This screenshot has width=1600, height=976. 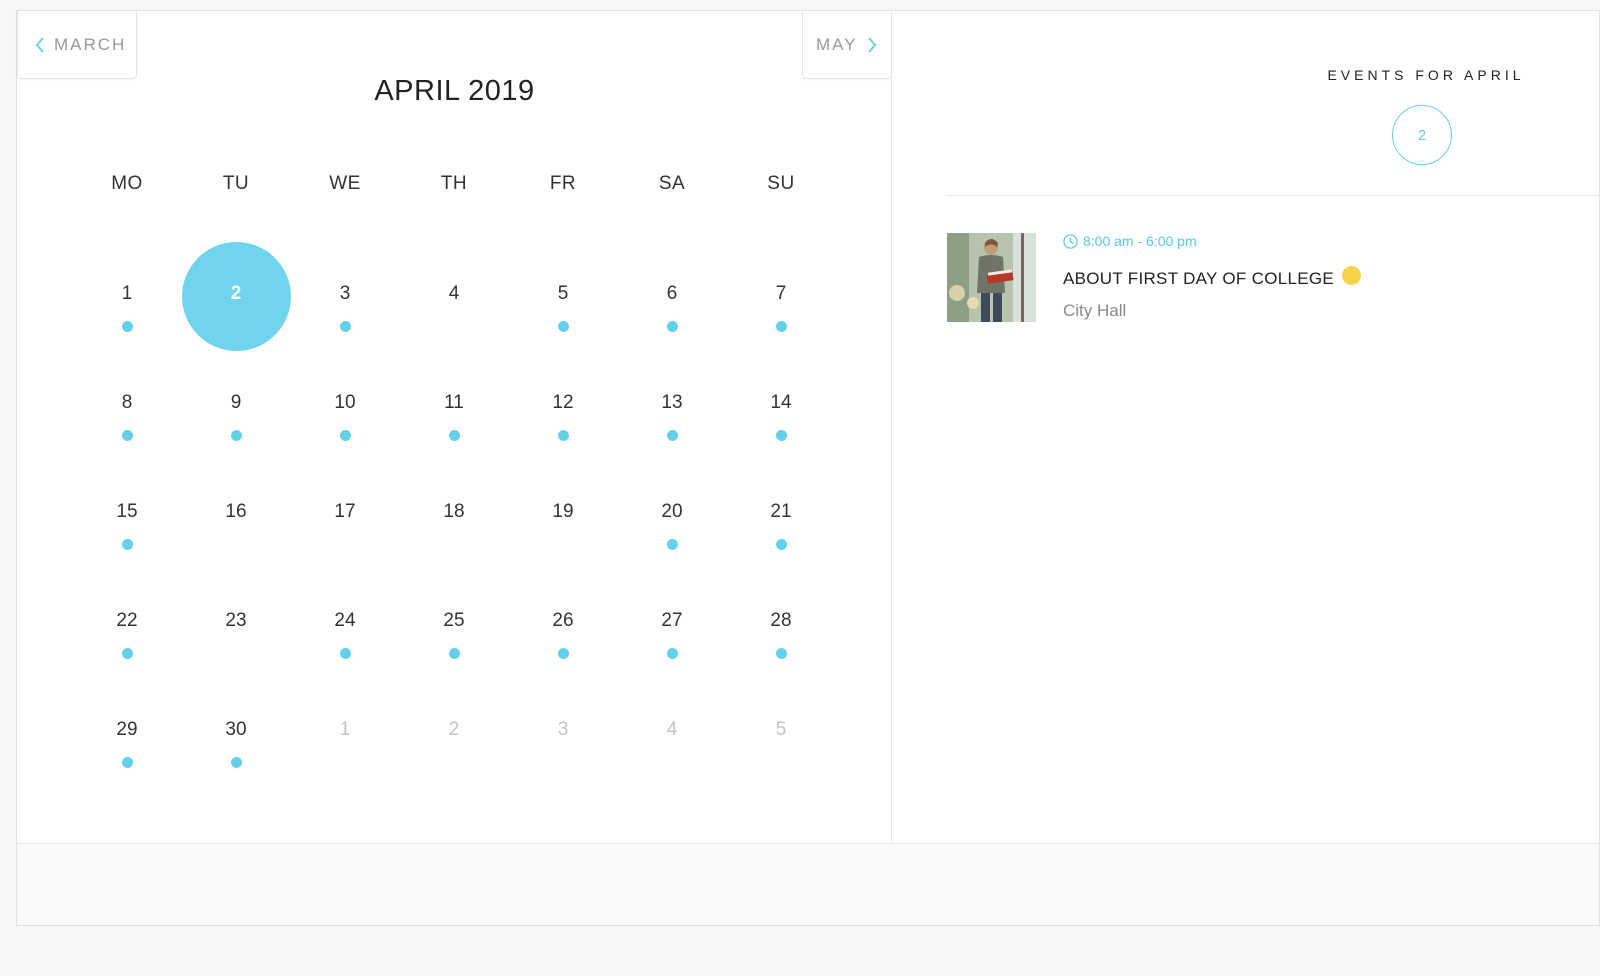 I want to click on day-number: 17, so click(x=345, y=511).